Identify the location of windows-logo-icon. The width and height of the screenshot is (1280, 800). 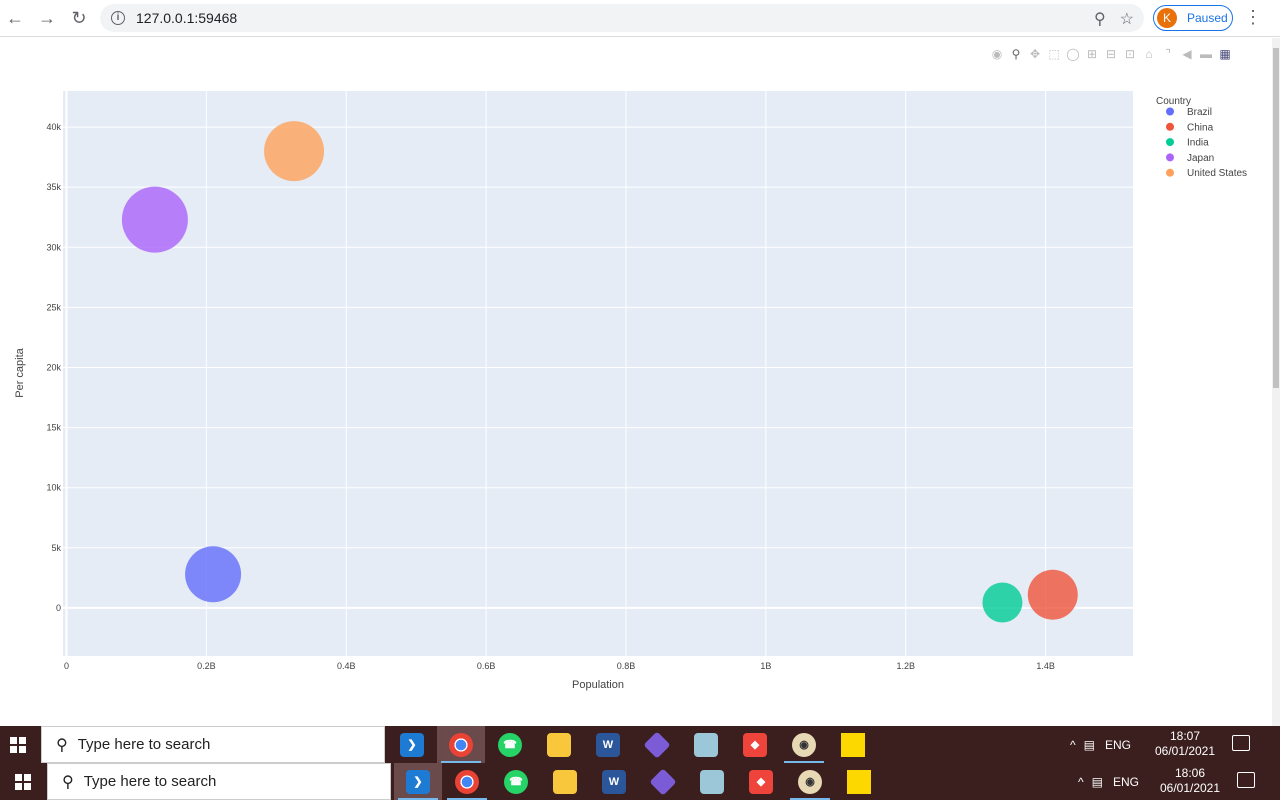
(18, 744).